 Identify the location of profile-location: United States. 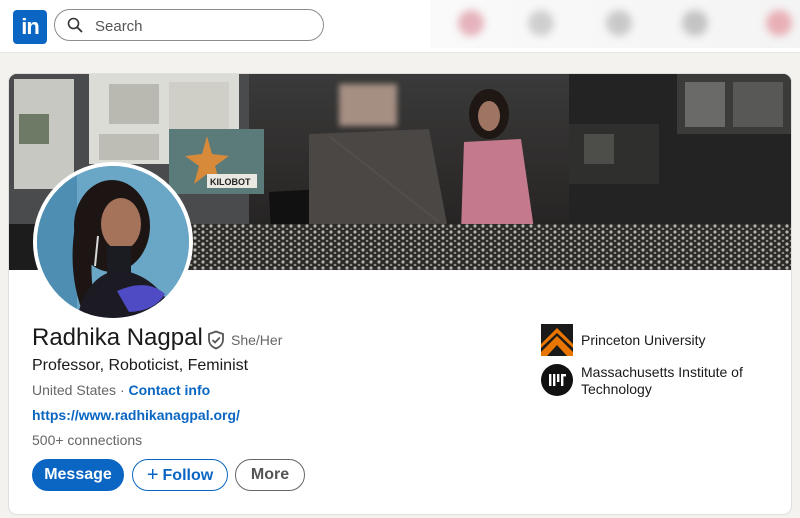
(74, 390).